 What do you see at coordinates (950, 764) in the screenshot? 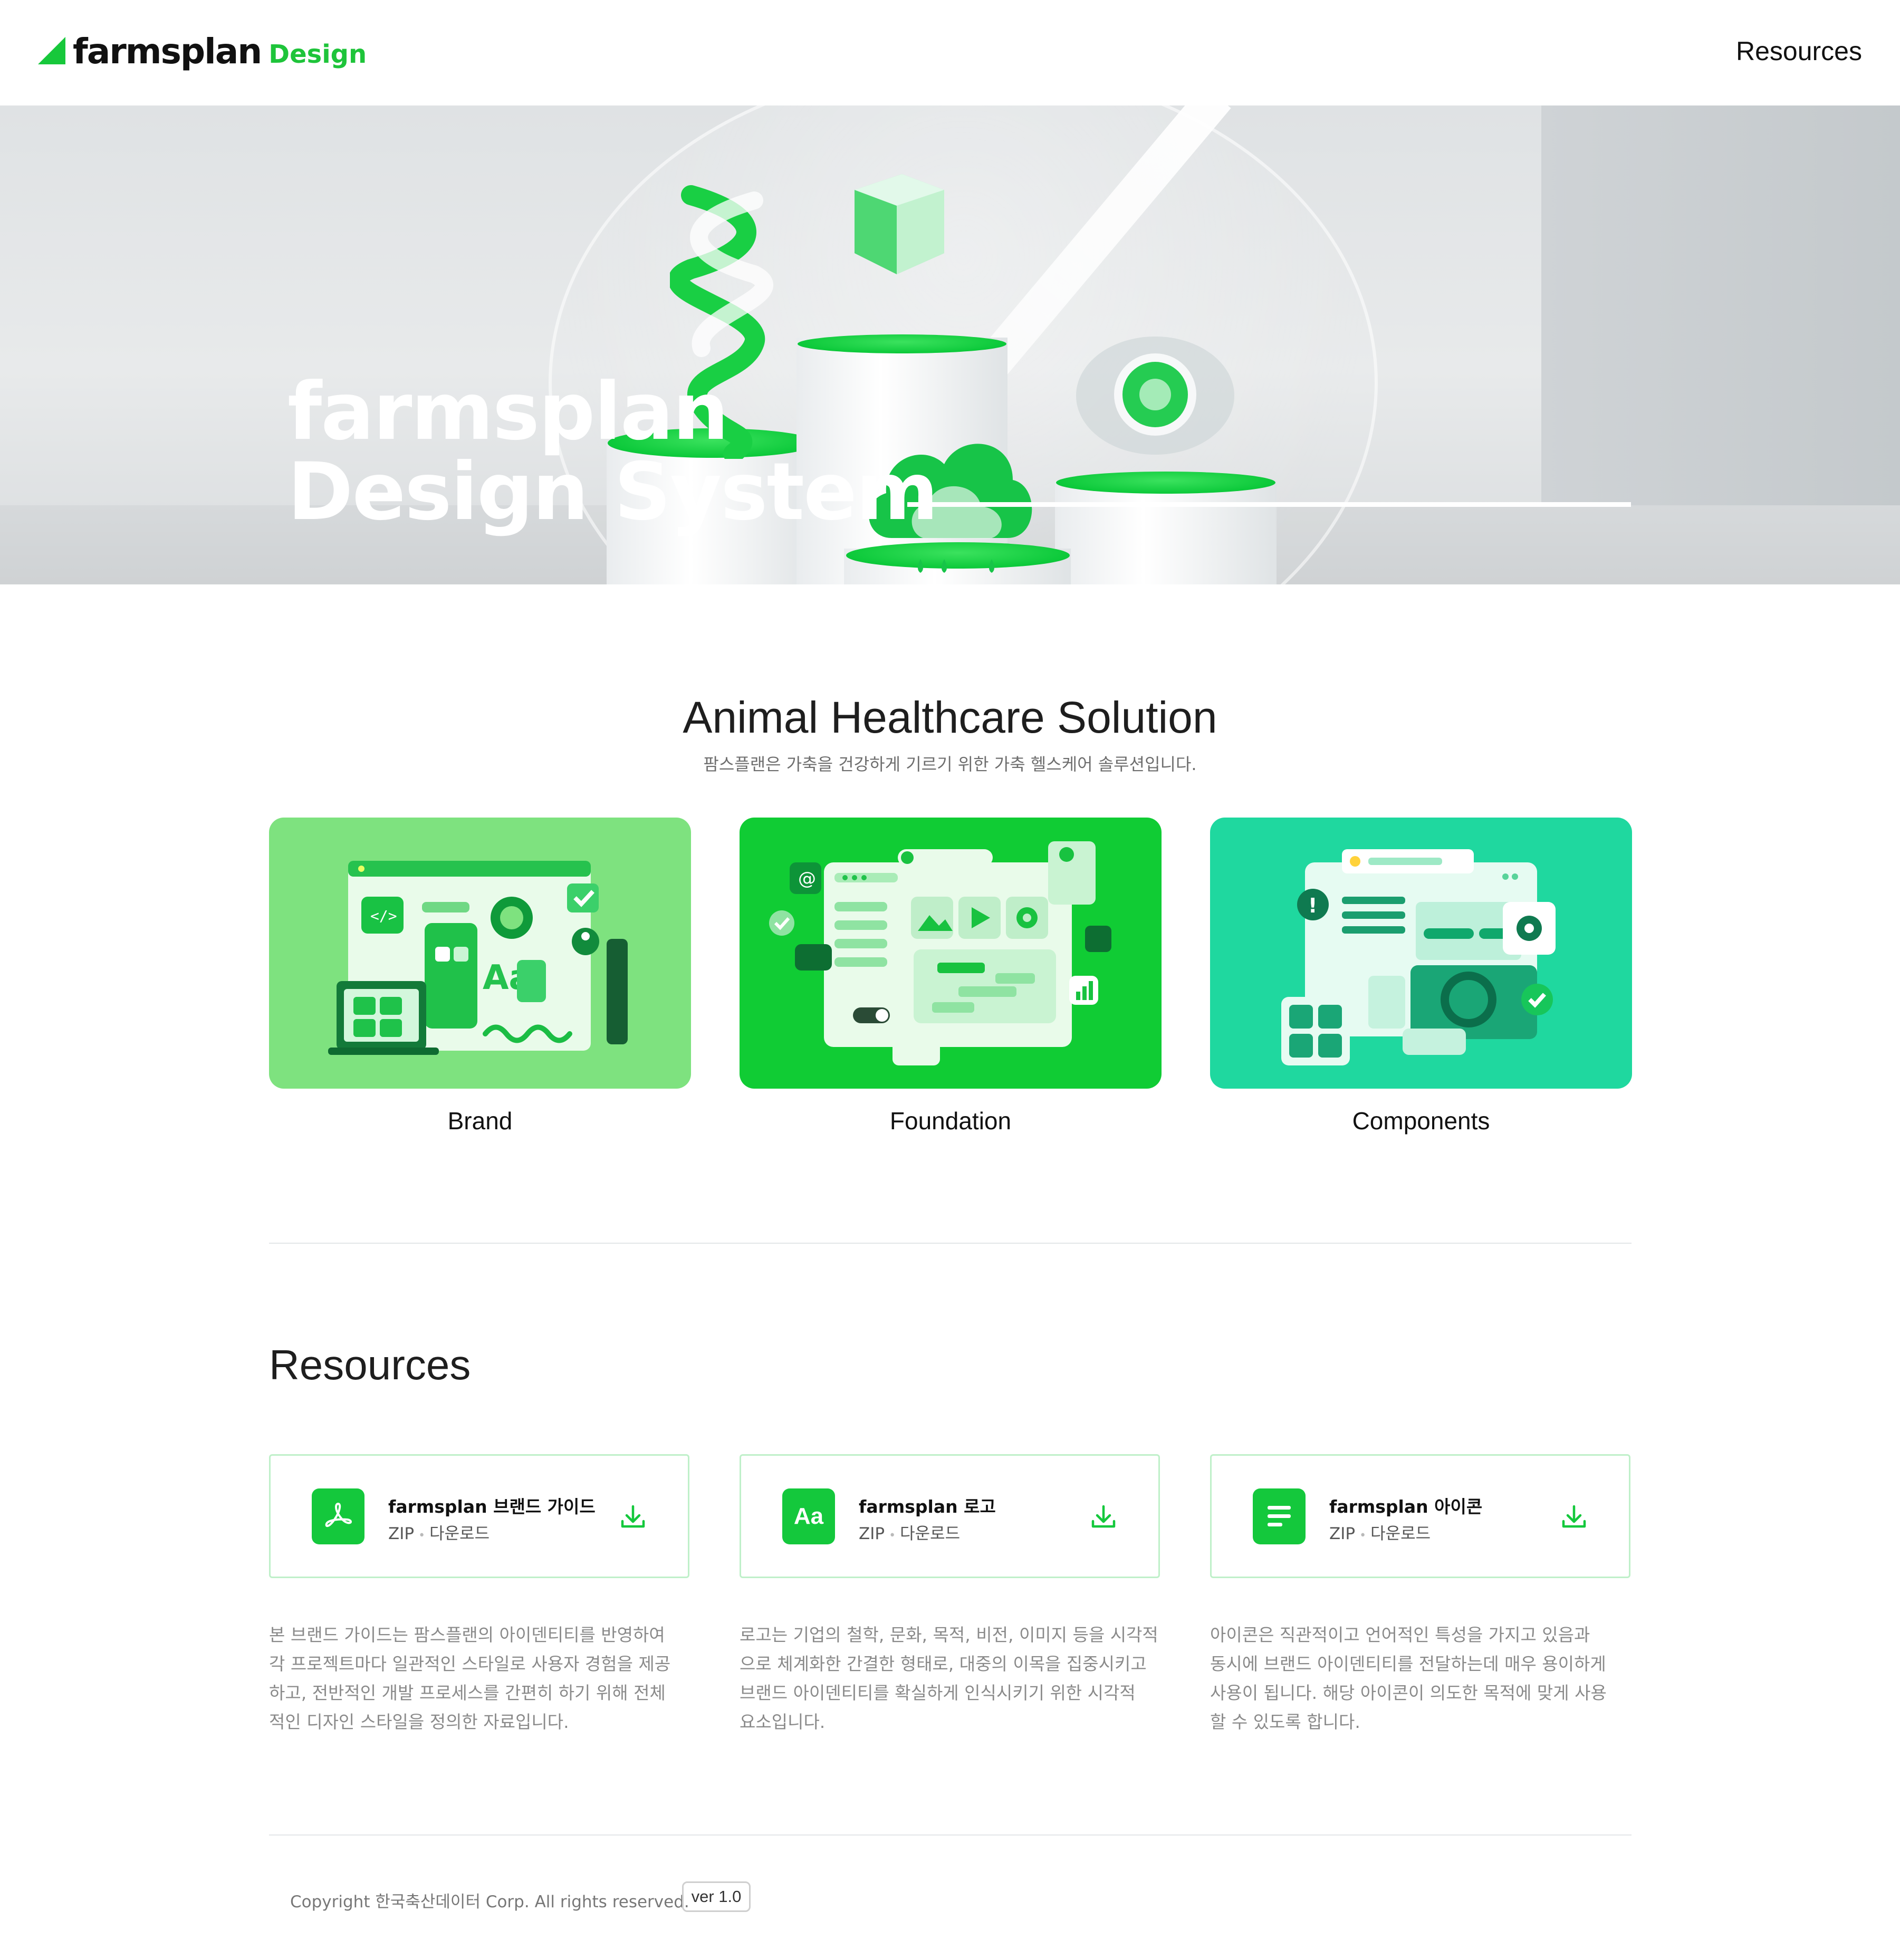
I see `intro-subtitle: 팜스플랜은 가축을 건강하게 기르기 위한 가축 헬스케어 솔루션입니다.` at bounding box center [950, 764].